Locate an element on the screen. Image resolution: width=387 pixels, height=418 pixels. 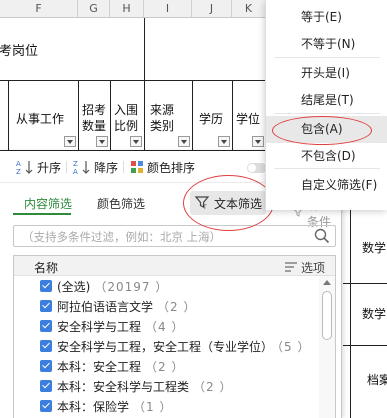
menu-item: 等于(E) is located at coordinates (326, 17).